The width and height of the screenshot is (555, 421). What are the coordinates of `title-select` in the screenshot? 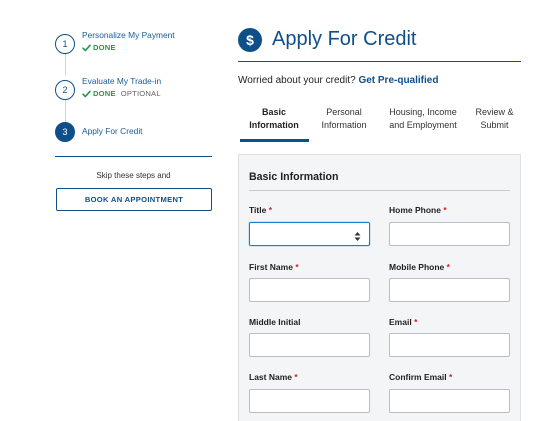 It's located at (309, 234).